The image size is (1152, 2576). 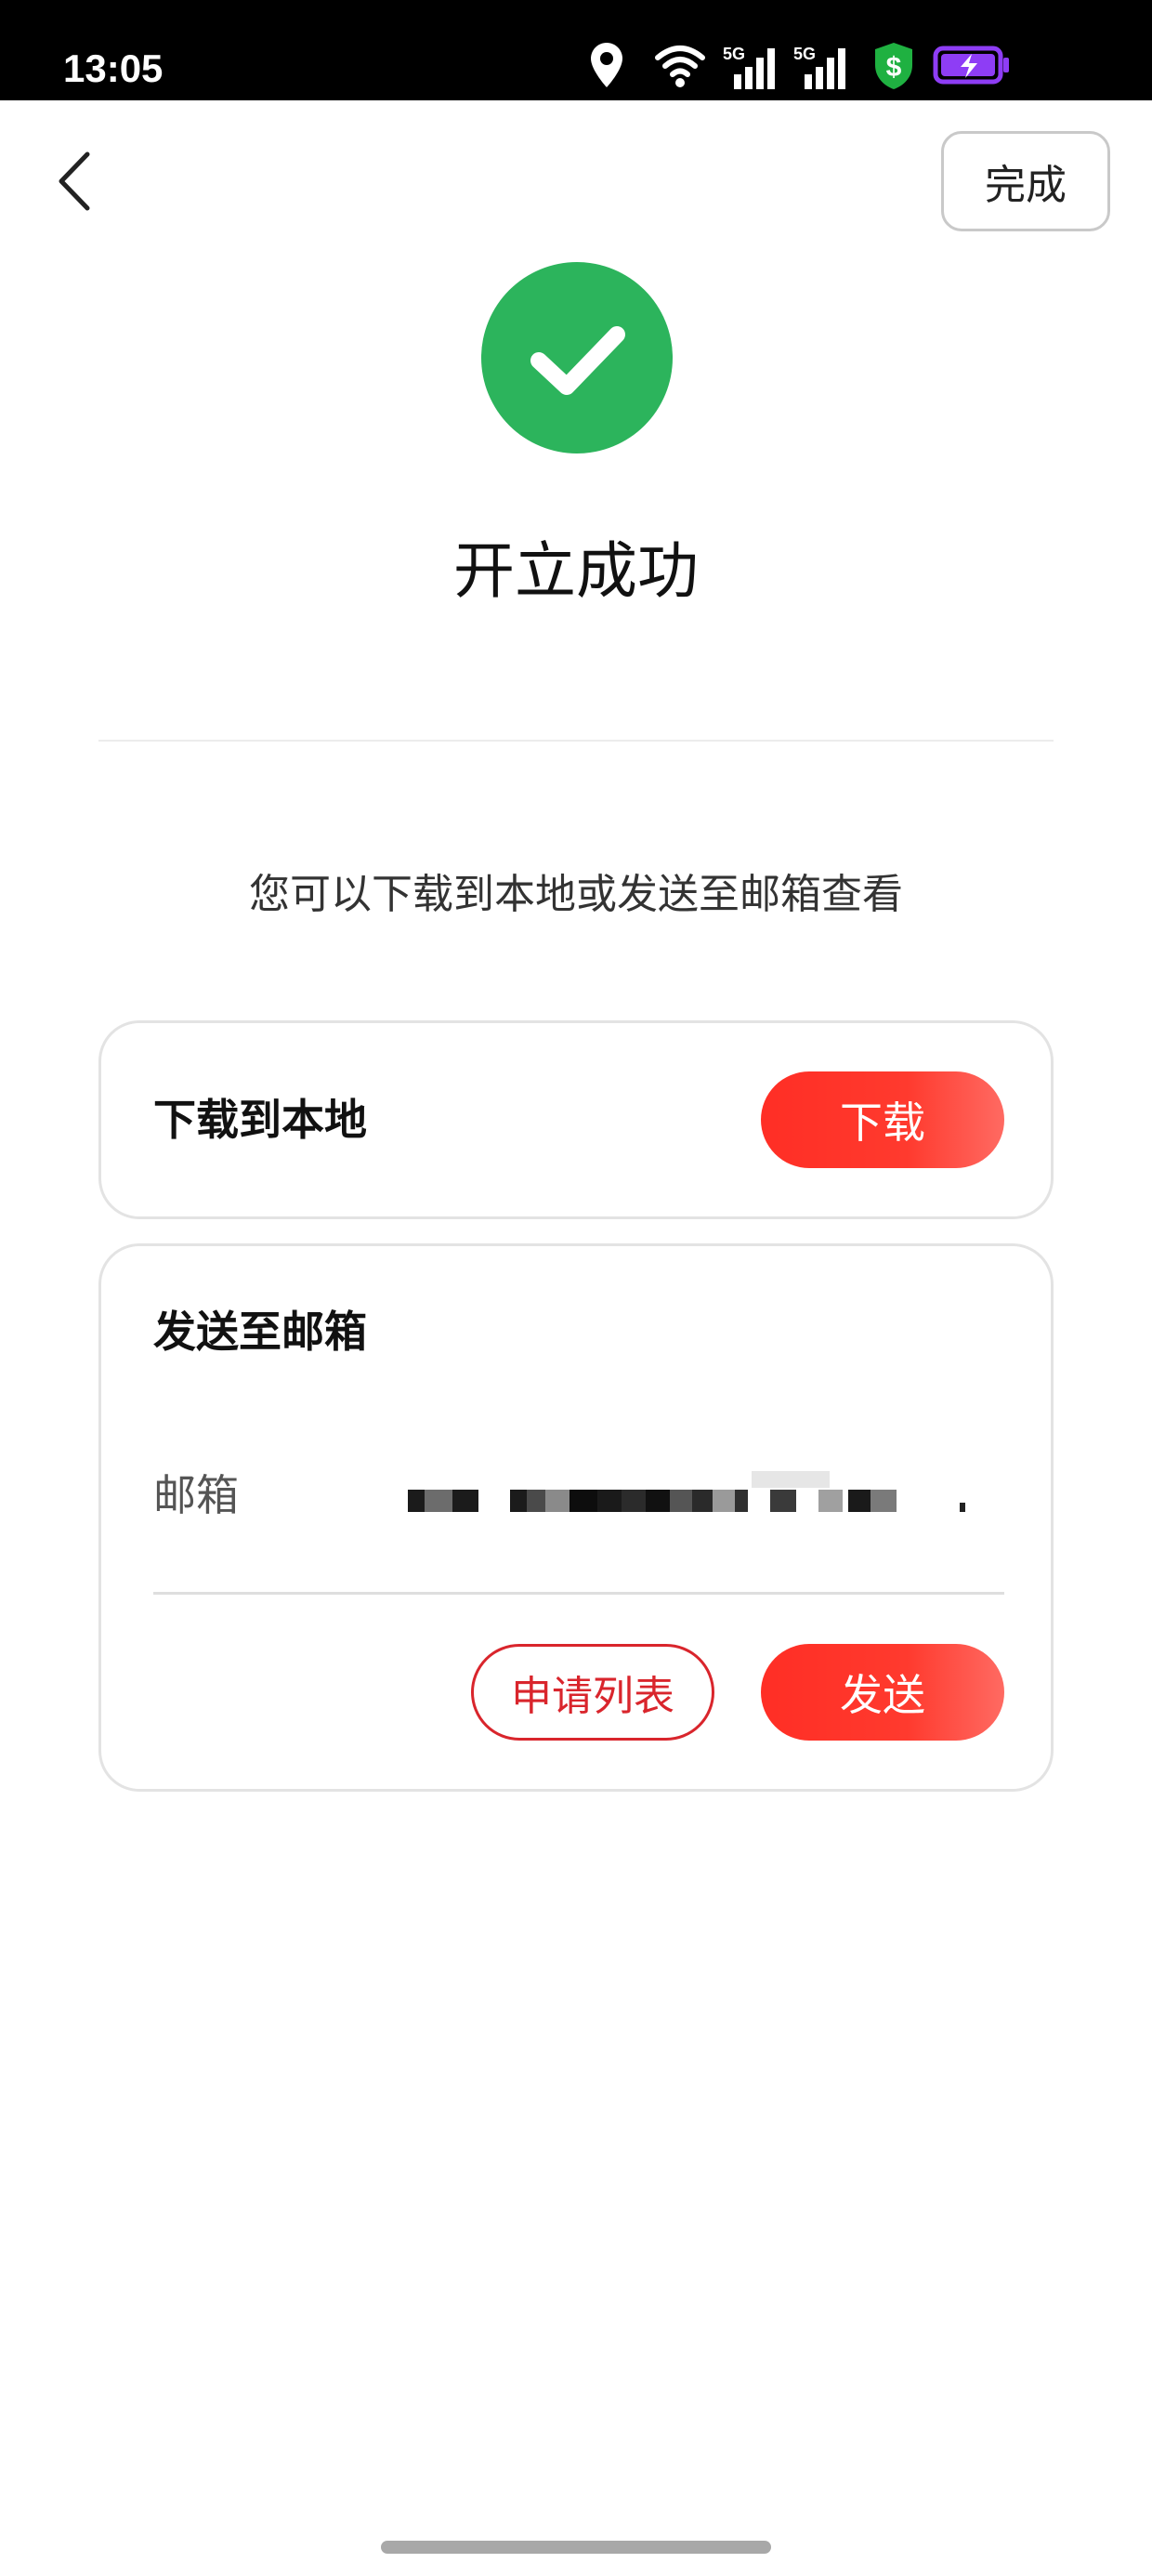 I want to click on download-card-title: 下载到本地, so click(x=260, y=1120).